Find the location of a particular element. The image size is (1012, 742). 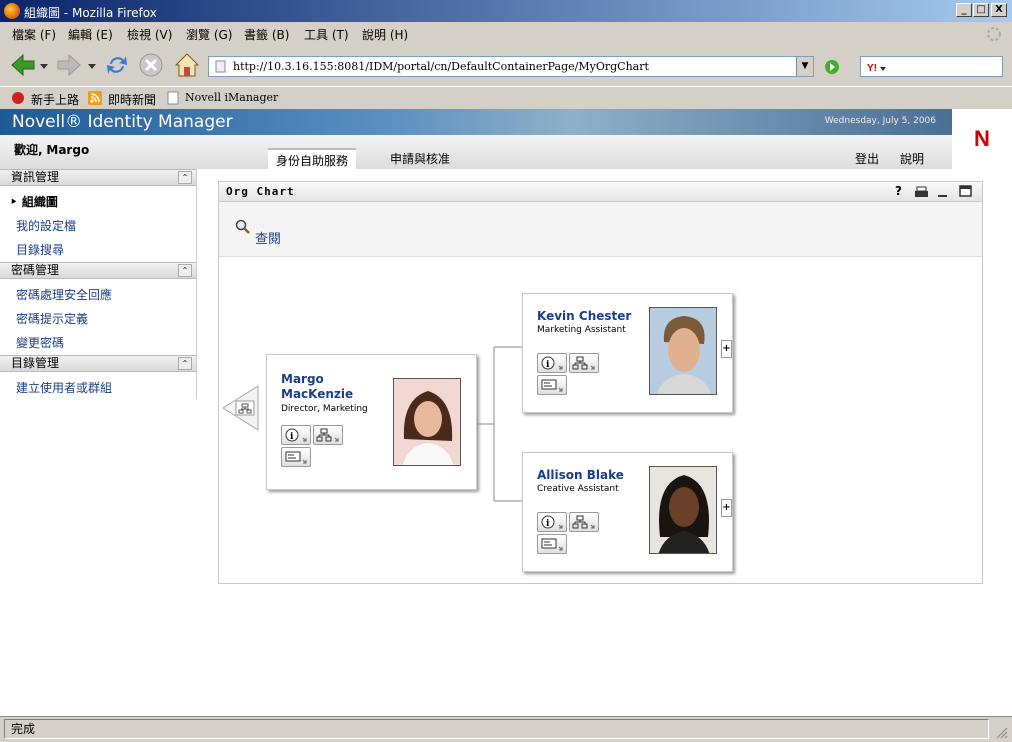

expand-button-kevin: + is located at coordinates (726, 349).